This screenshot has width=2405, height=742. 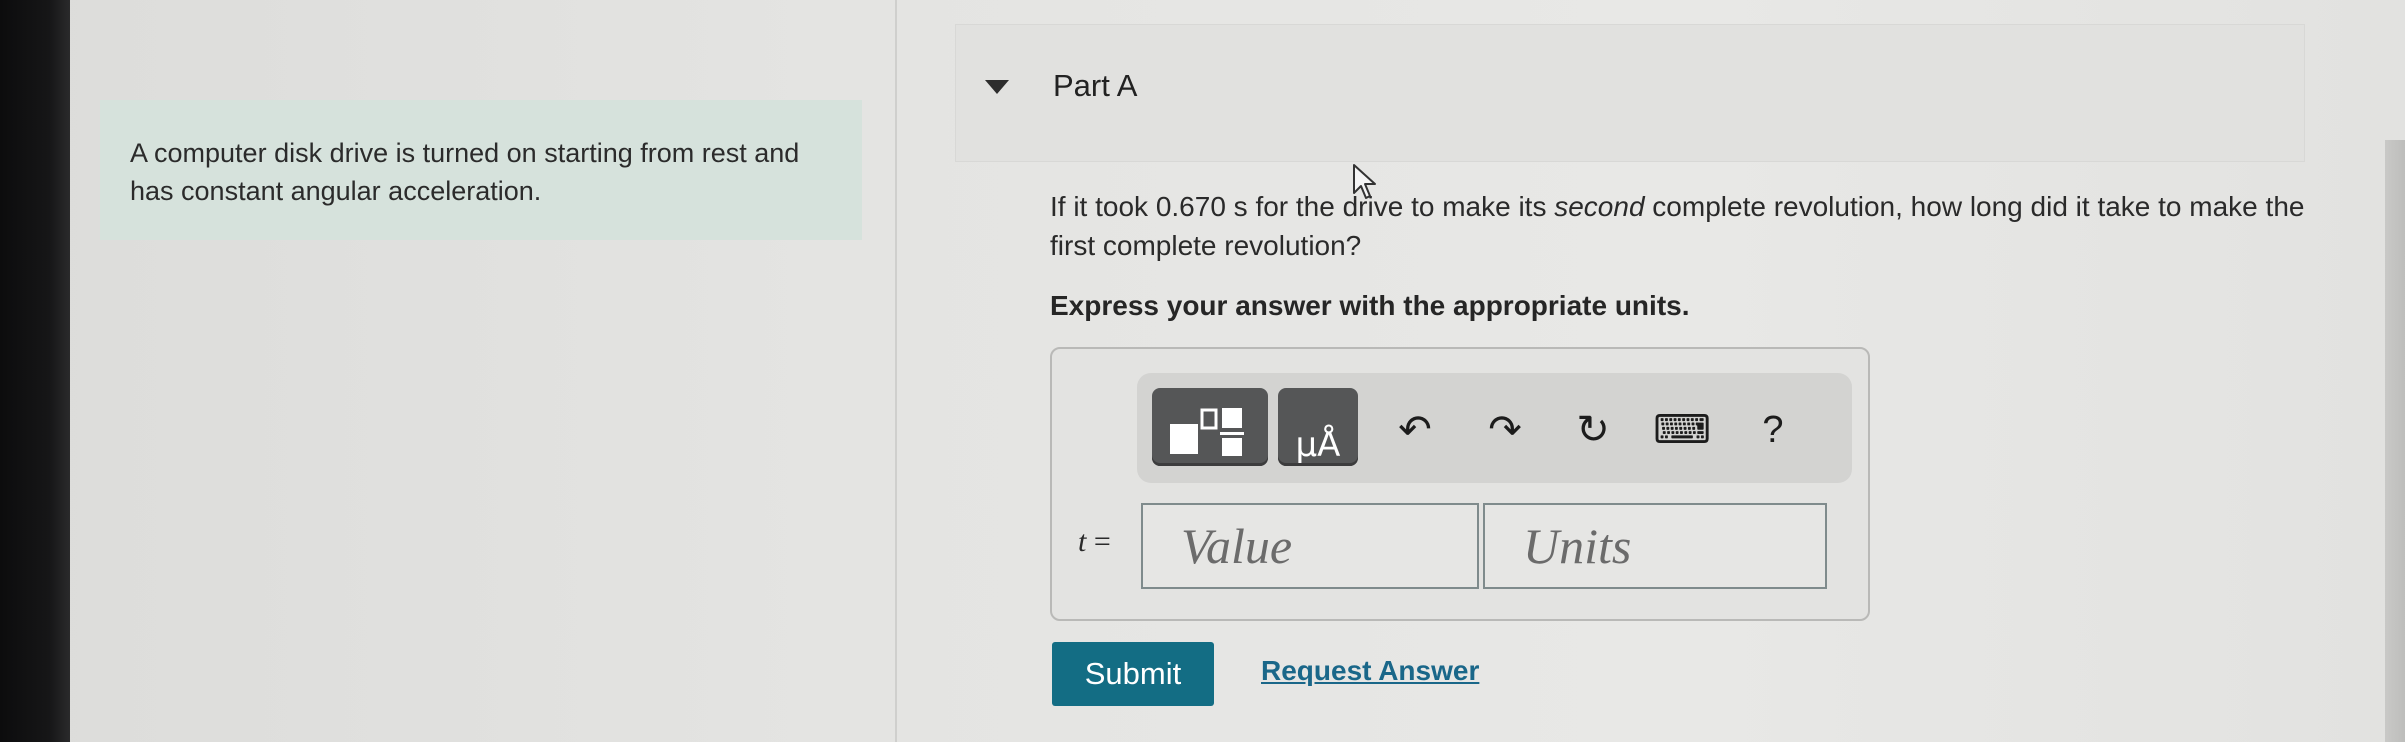 I want to click on svg-text: μÅ, so click(x=1318, y=444).